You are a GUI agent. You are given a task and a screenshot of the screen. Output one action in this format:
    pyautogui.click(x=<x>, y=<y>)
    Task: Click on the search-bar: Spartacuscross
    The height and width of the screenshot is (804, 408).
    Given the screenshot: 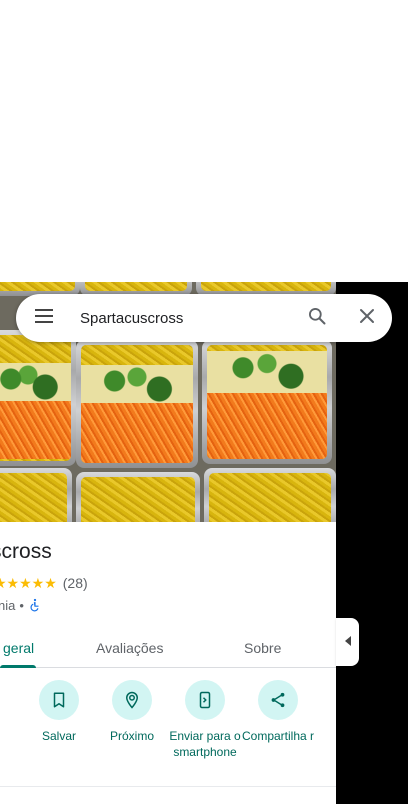 What is the action you would take?
    pyautogui.click(x=204, y=318)
    